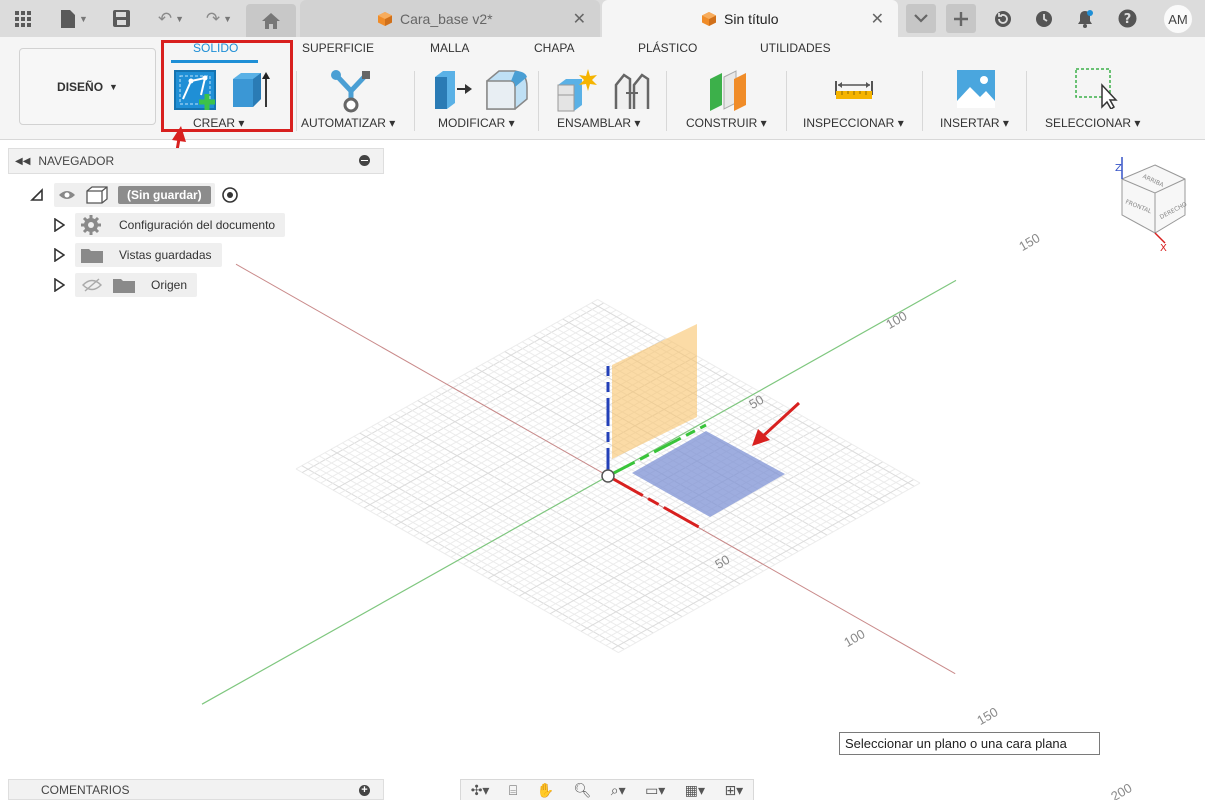 The image size is (1205, 800). I want to click on group-seleccionar-label: SELECCIONAR, so click(1088, 123).